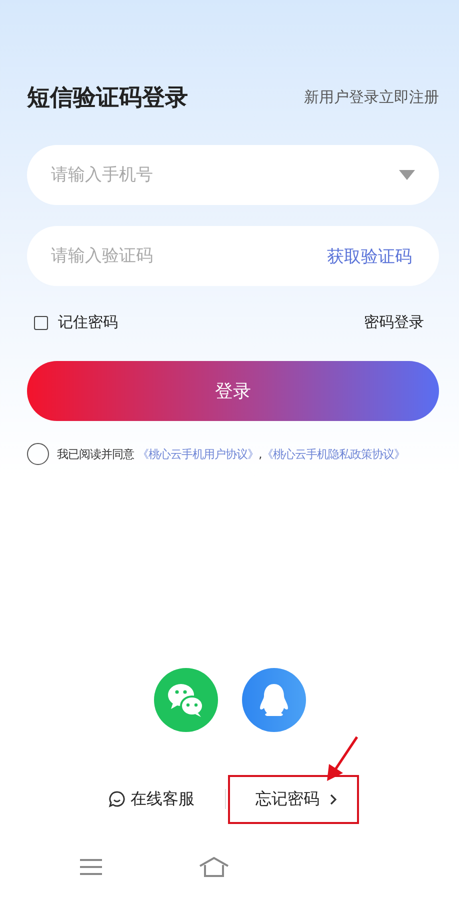 This screenshot has width=459, height=902. I want to click on phone-field: 请输入手机号, so click(233, 175).